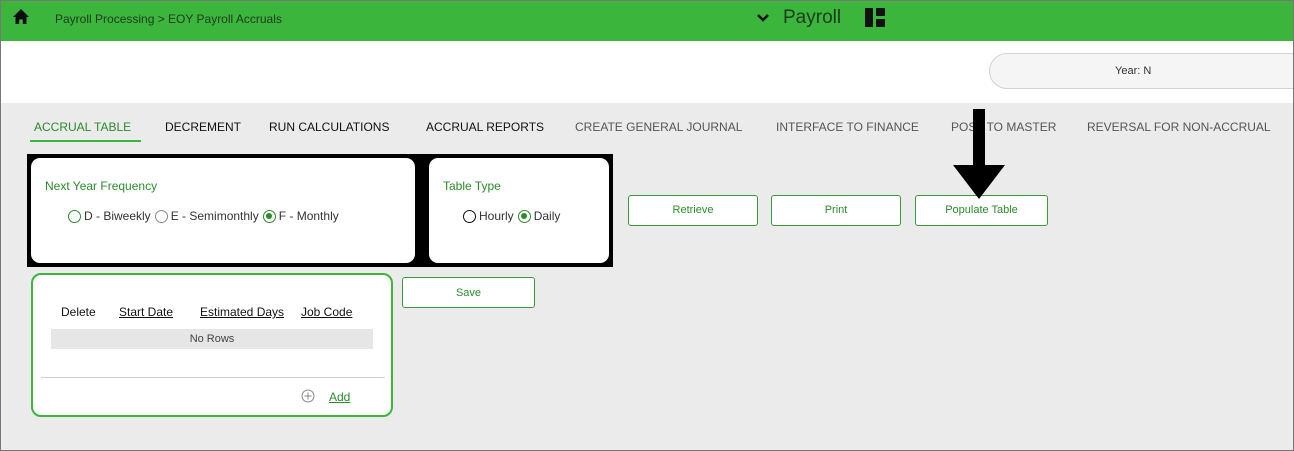 The height and width of the screenshot is (451, 1294). I want to click on arrow-down-icon, so click(979, 154).